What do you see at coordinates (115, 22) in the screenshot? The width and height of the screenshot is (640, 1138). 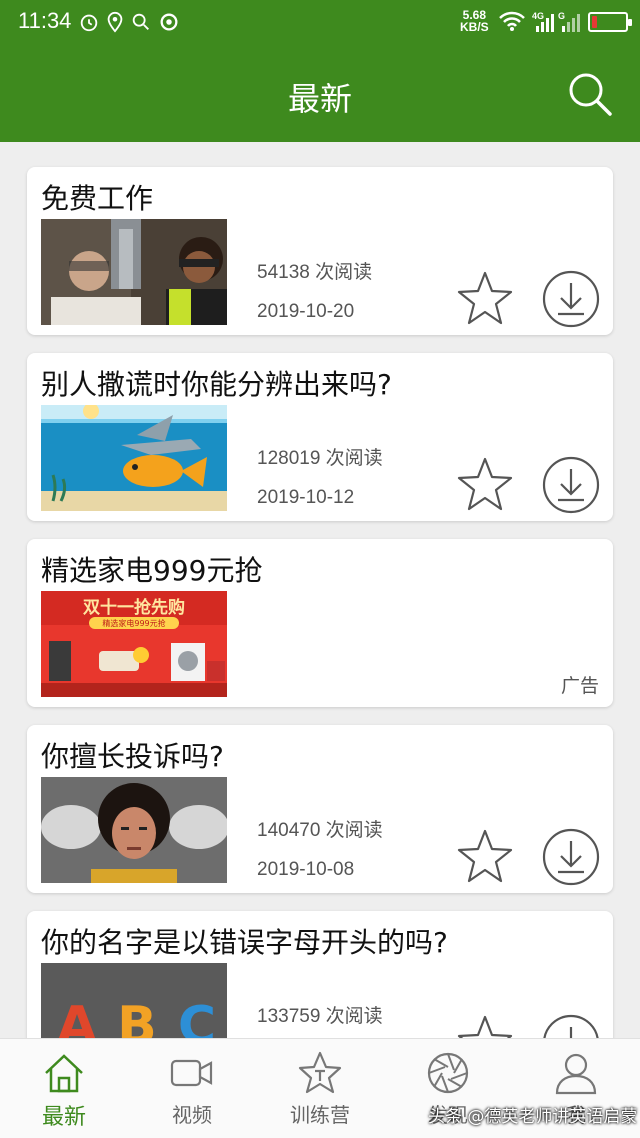 I see `location-icon` at bounding box center [115, 22].